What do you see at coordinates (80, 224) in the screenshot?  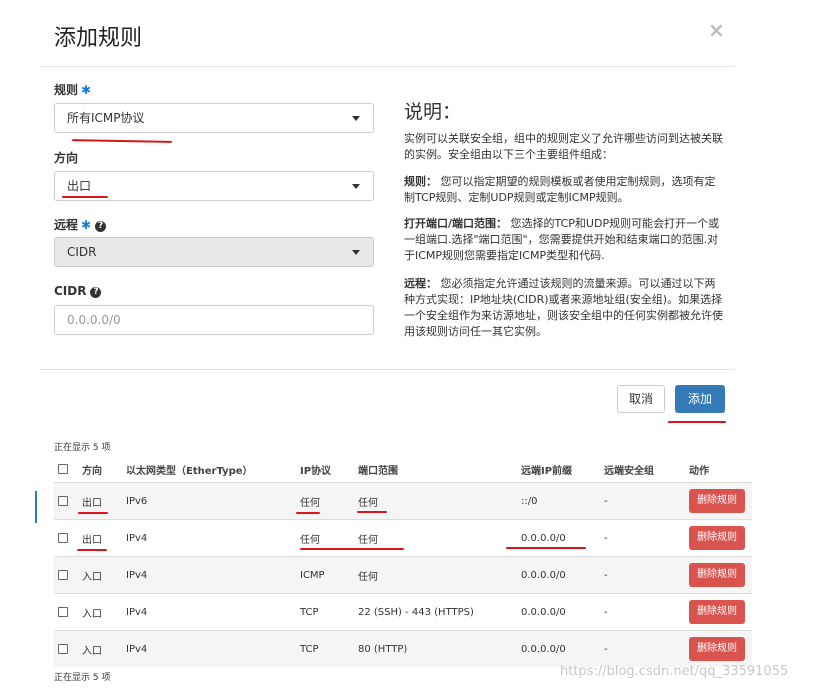 I see `remote-label: 远程 ✱?` at bounding box center [80, 224].